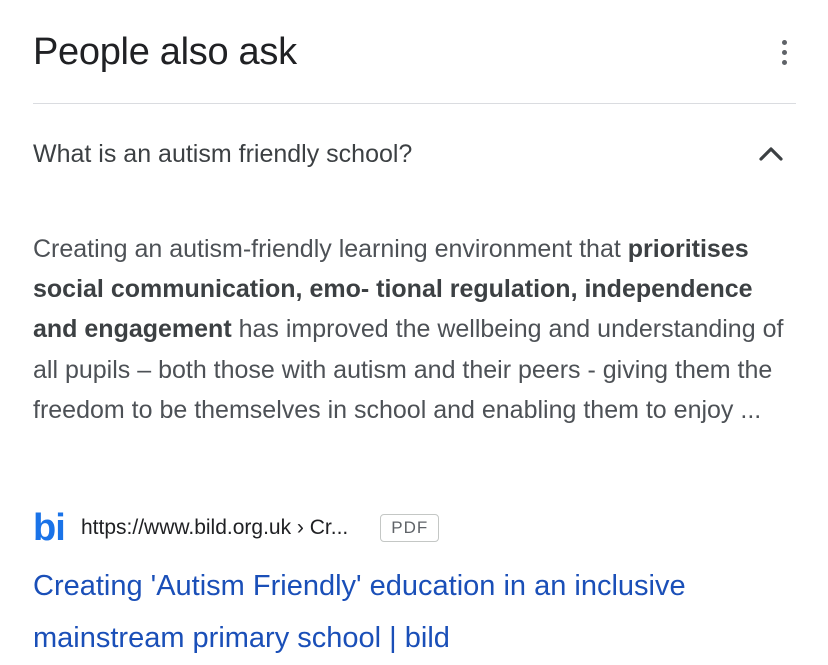  What do you see at coordinates (414, 54) in the screenshot?
I see `section-header: People also ask` at bounding box center [414, 54].